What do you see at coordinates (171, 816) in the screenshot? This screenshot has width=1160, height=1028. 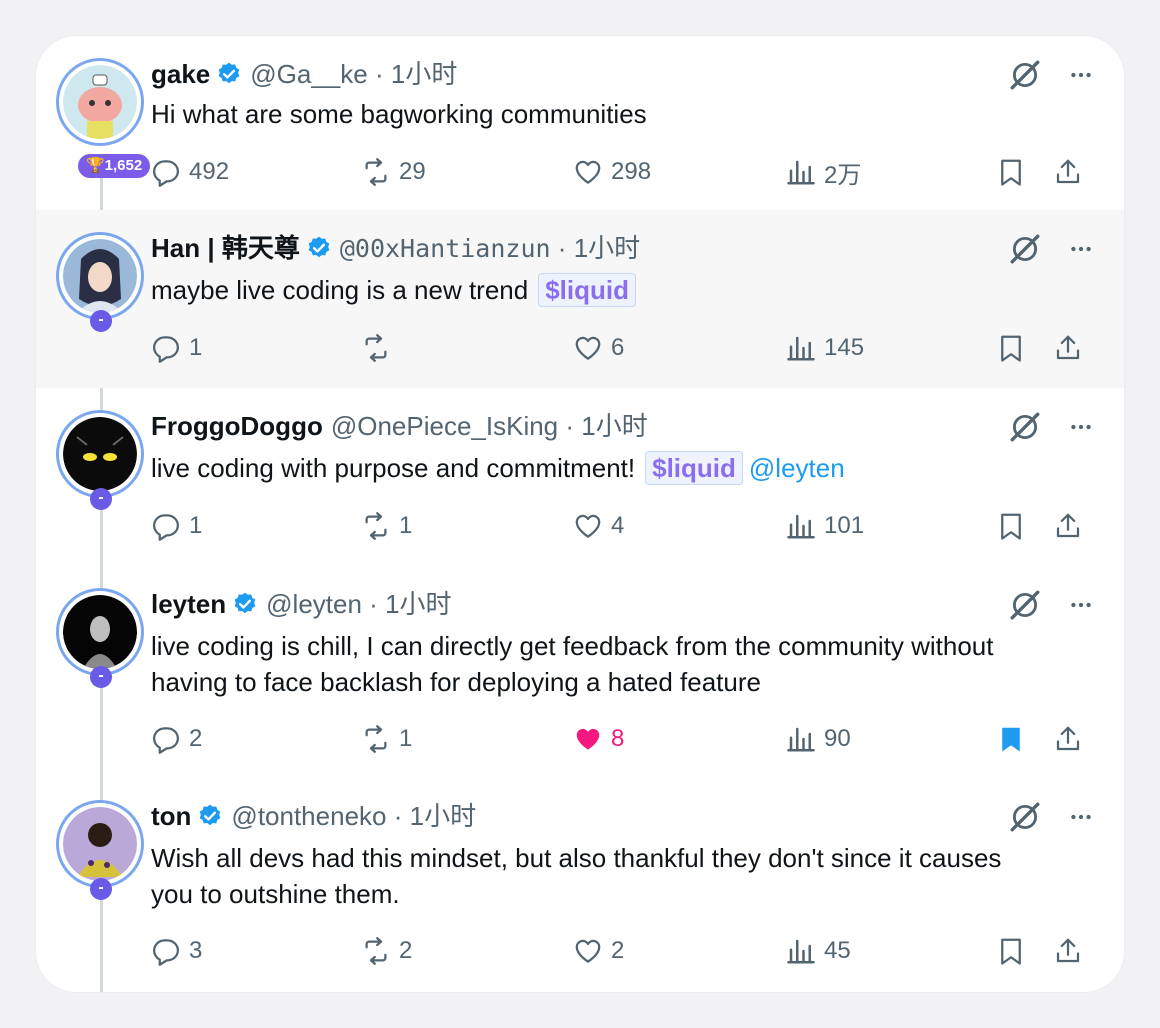 I see `display-name: ton` at bounding box center [171, 816].